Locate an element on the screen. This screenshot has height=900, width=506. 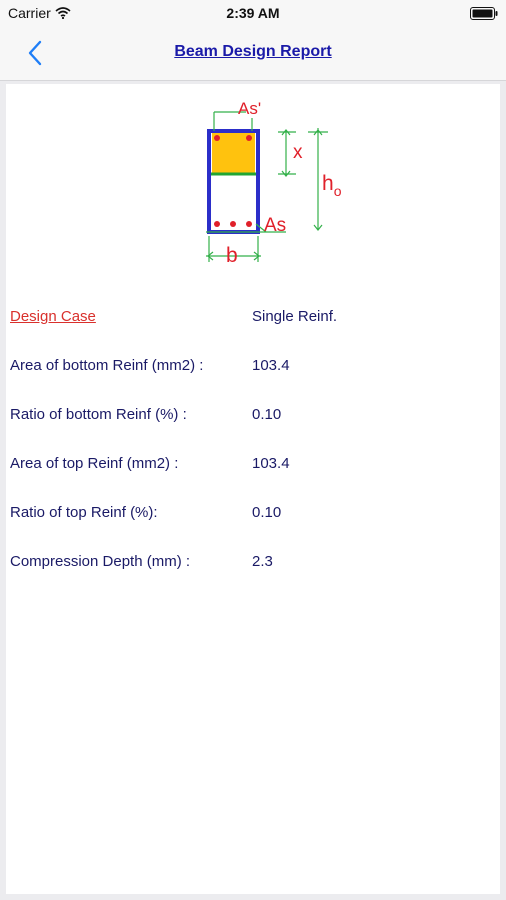
compression-depth-row-value: 2.3 is located at coordinates (262, 561).